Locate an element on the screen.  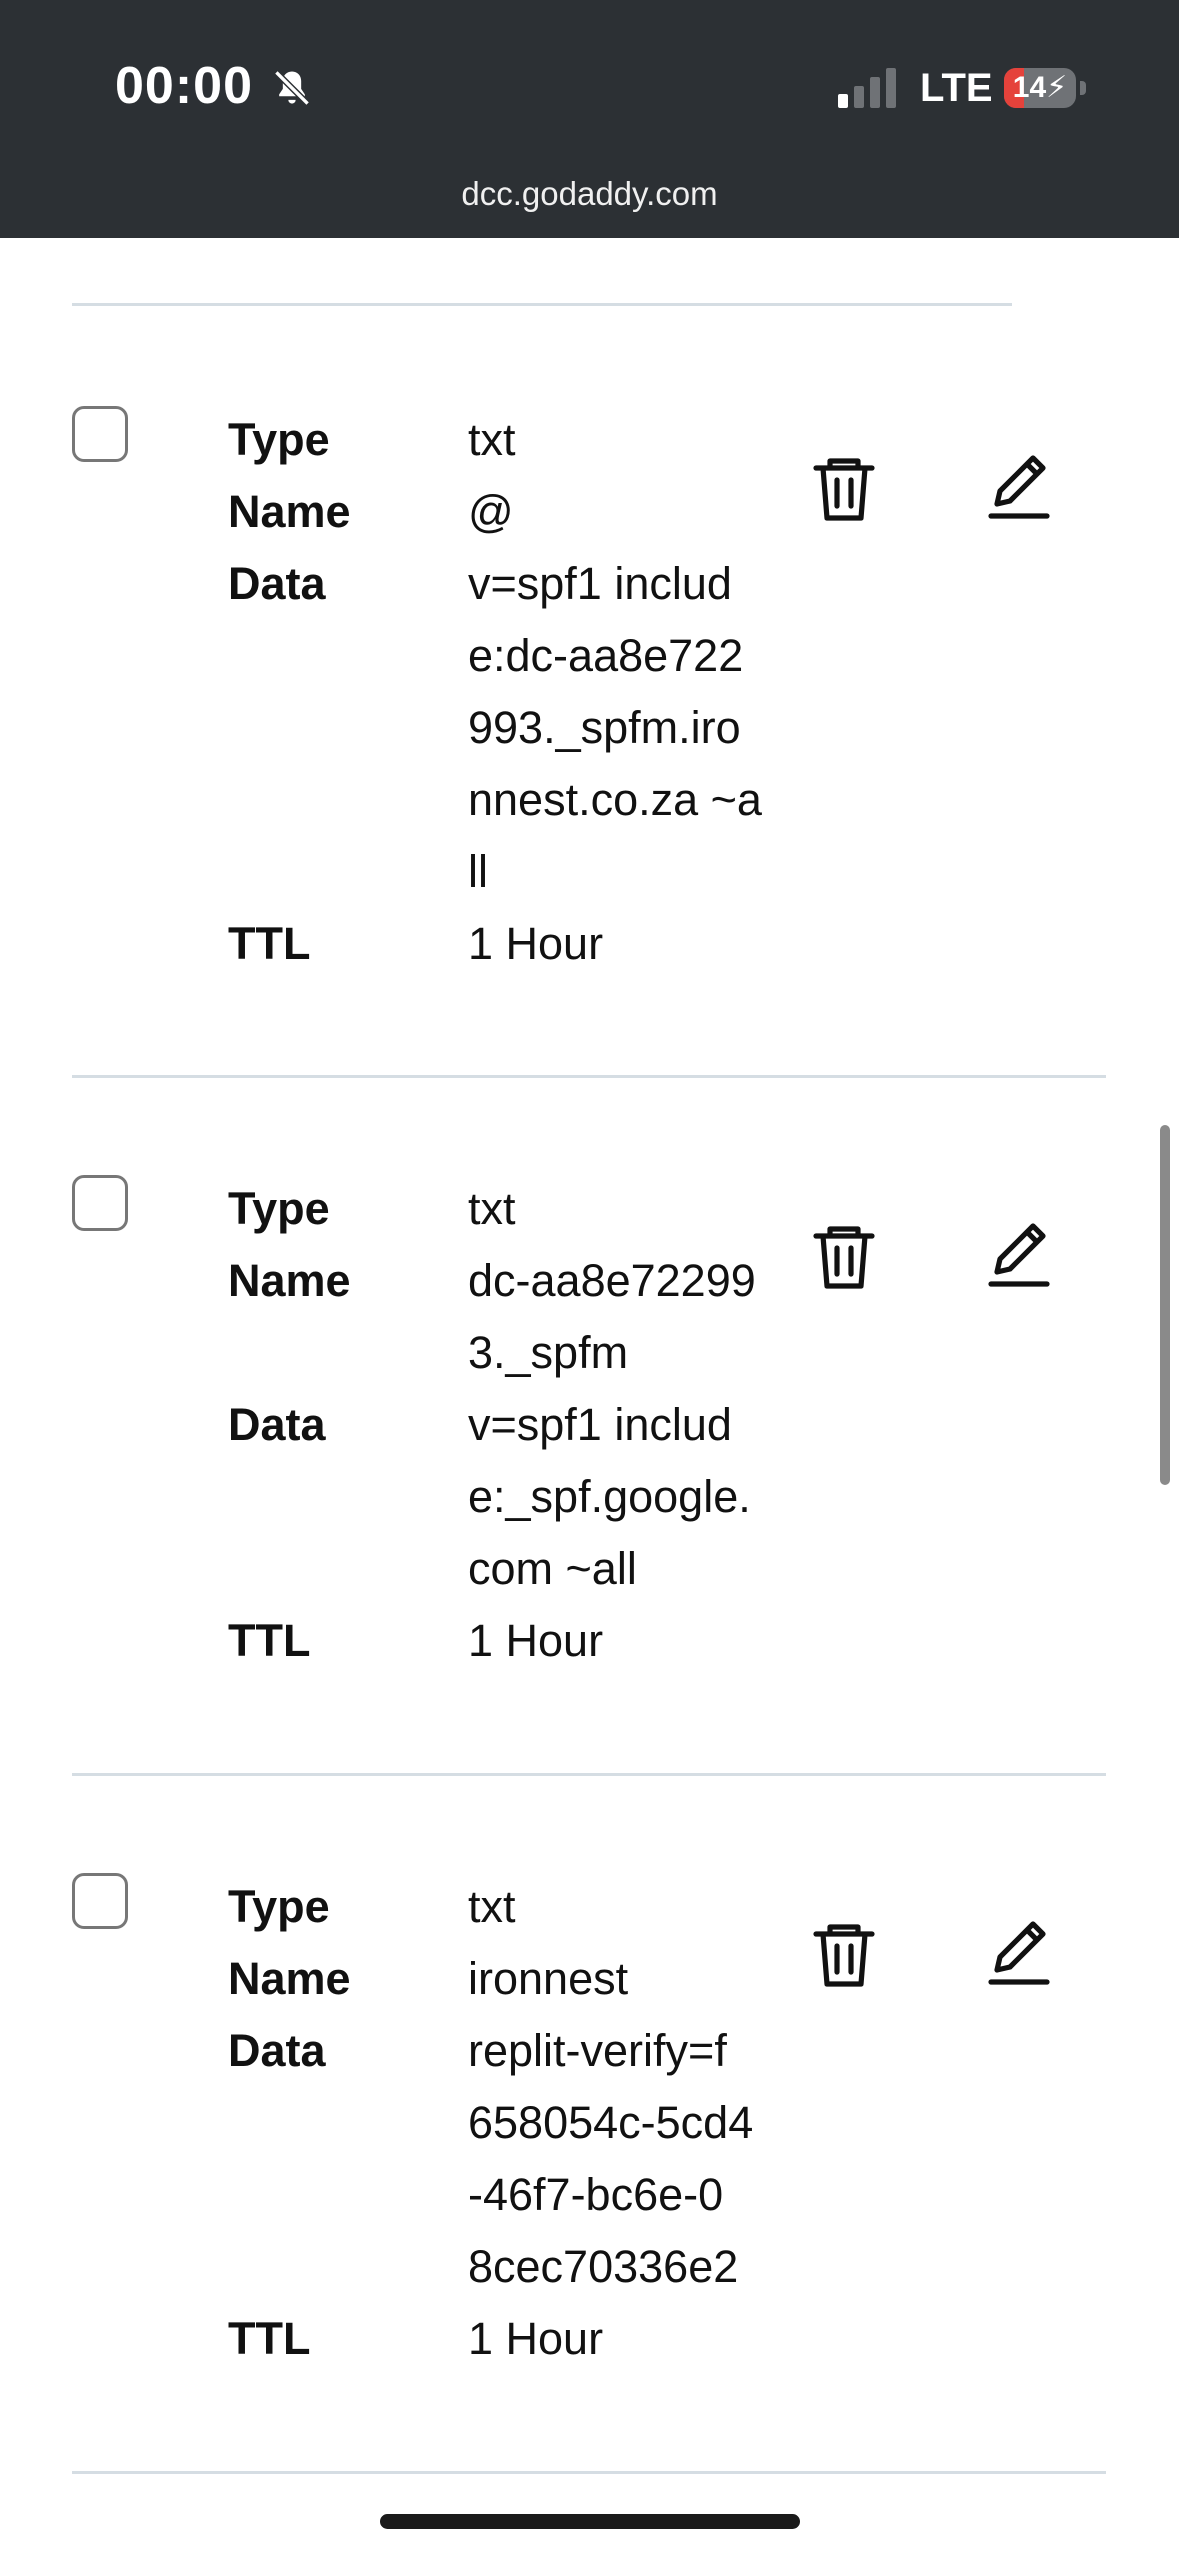
name-value: ironnest is located at coordinates (548, 1978).